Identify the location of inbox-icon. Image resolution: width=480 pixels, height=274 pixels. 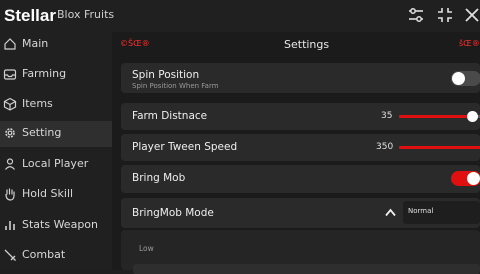
(10, 74).